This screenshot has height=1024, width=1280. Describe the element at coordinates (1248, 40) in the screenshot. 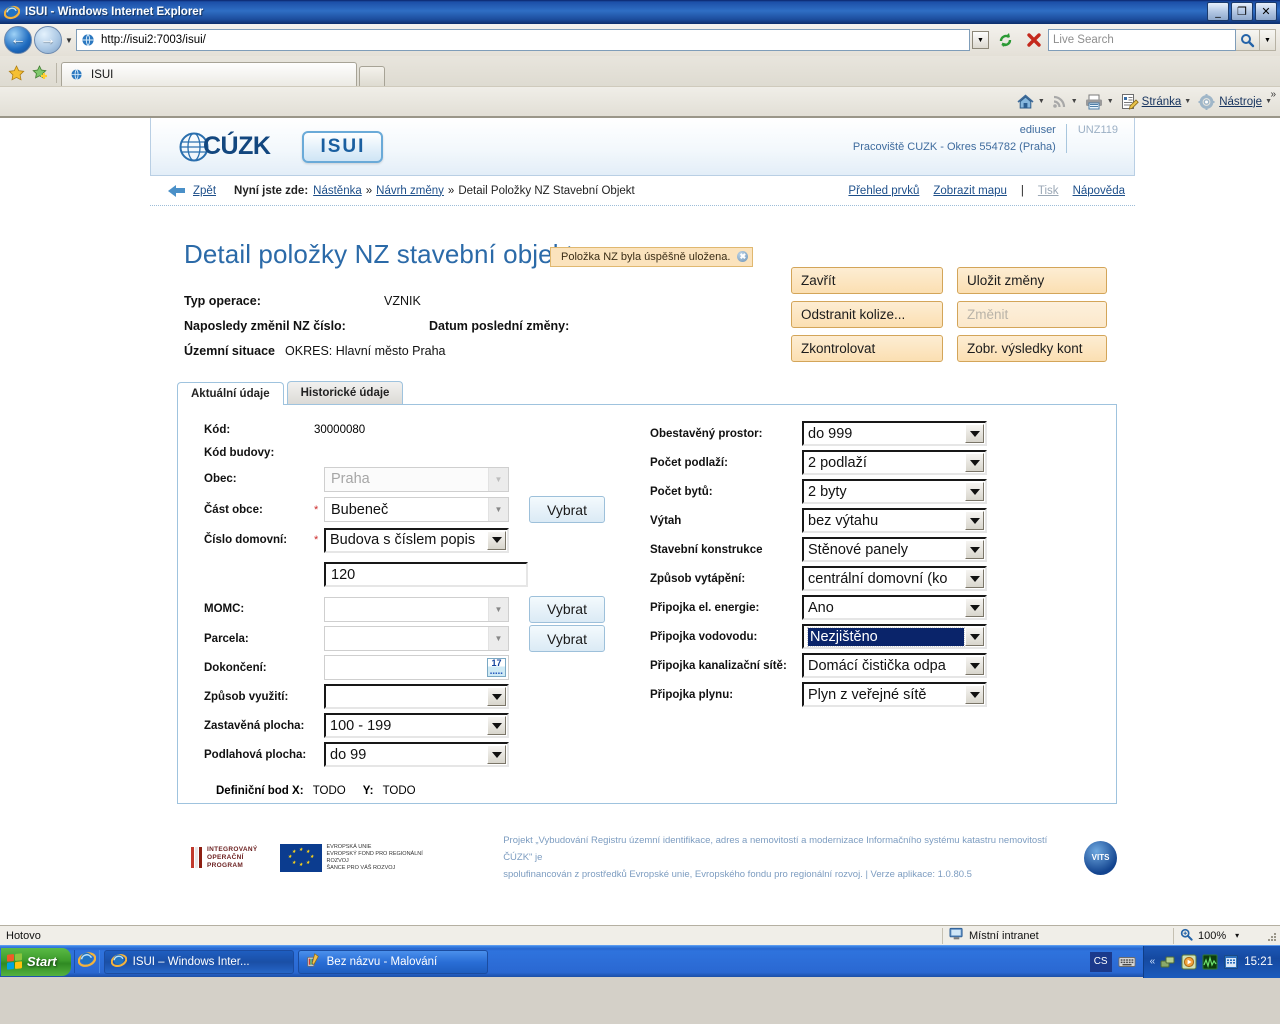

I see `search-icon` at that location.